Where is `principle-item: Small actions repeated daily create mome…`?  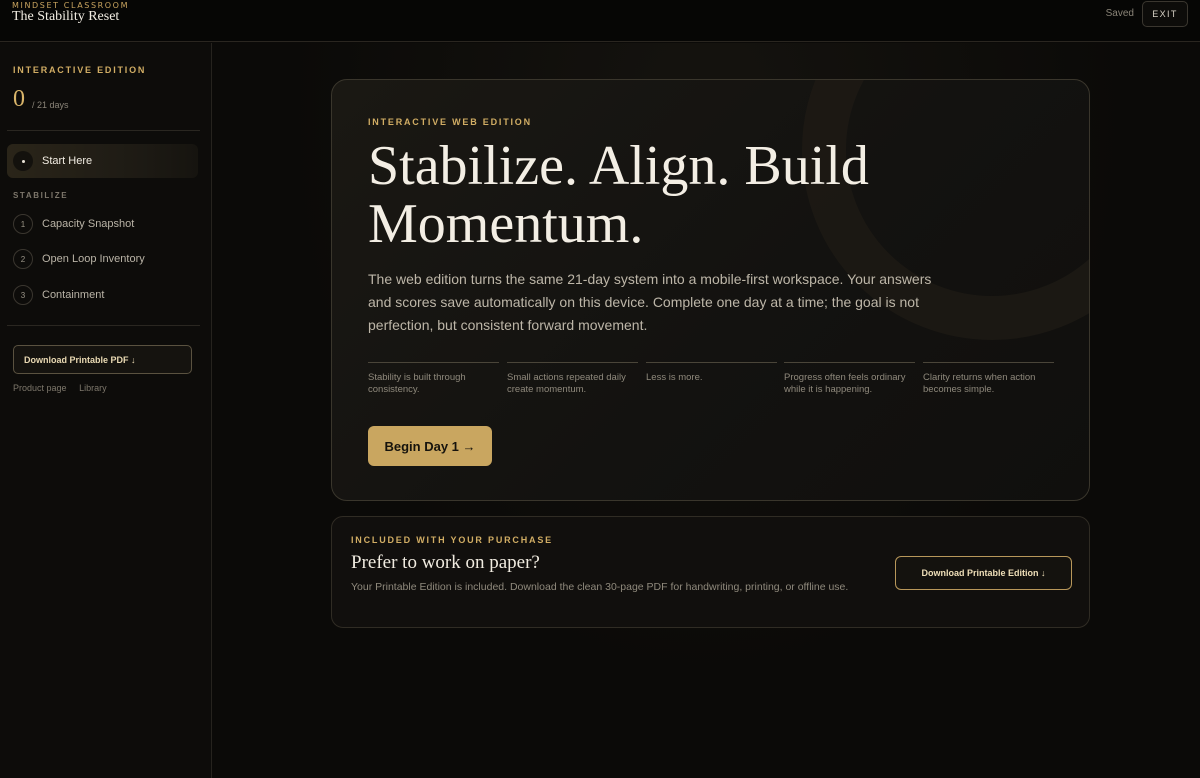
principle-item: Small actions repeated daily create mome… is located at coordinates (572, 379).